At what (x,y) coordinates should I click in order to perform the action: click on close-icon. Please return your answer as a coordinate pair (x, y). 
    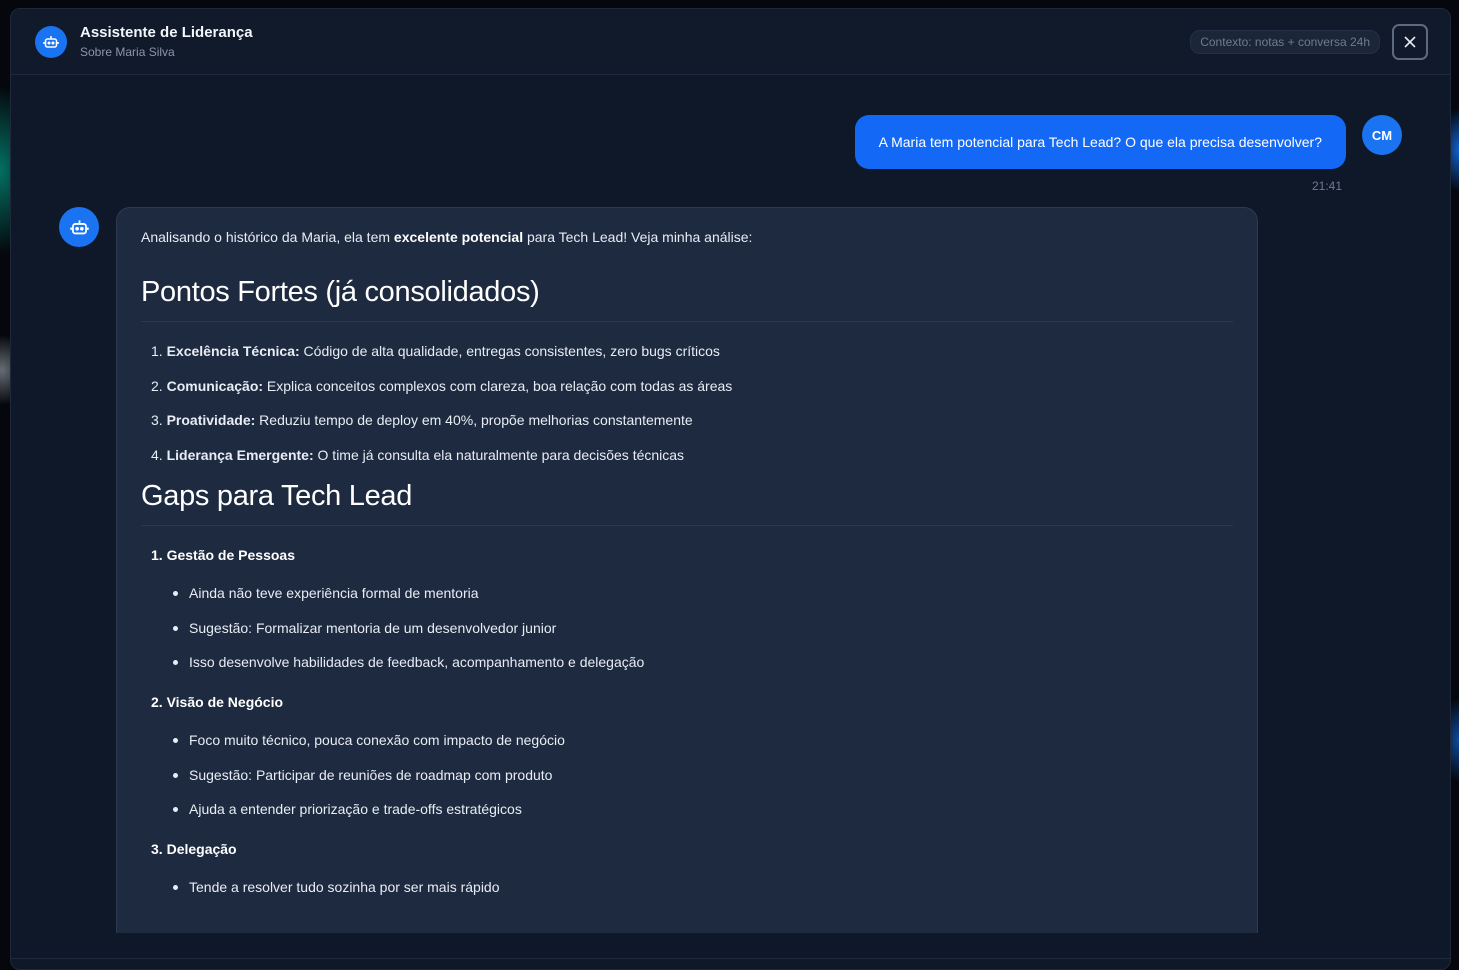
    Looking at the image, I should click on (1410, 41).